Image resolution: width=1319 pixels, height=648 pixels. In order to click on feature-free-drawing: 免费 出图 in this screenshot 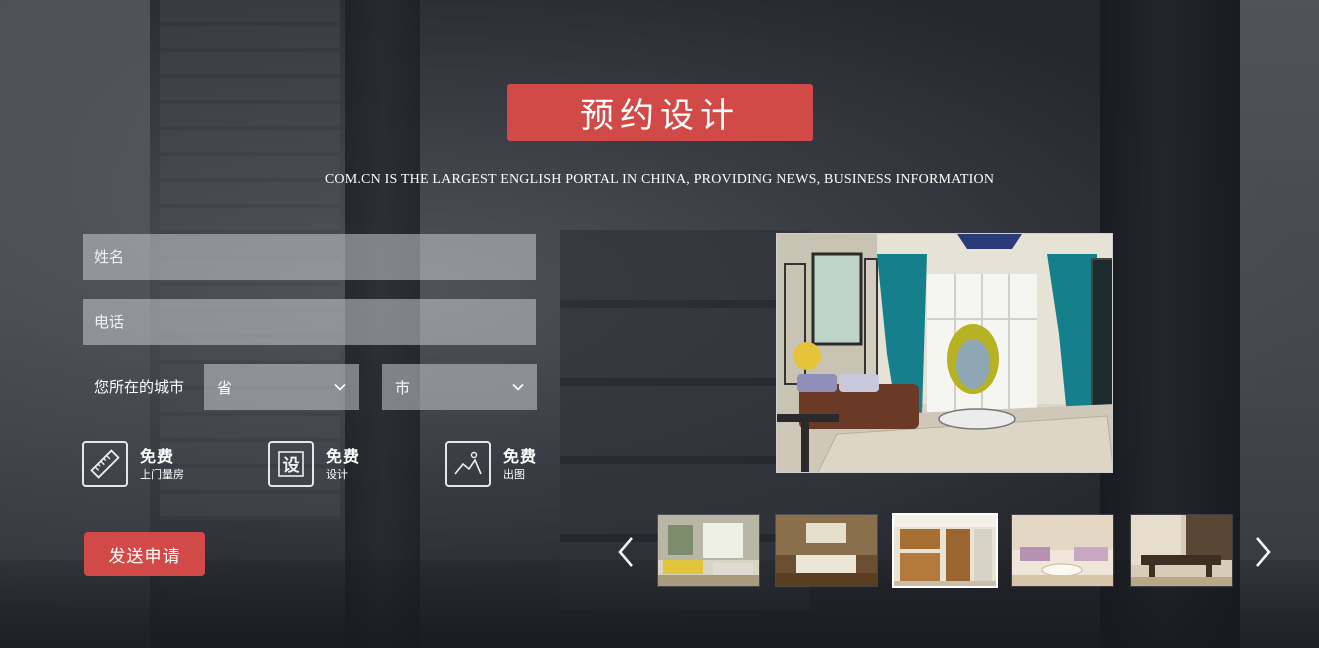, I will do `click(491, 464)`.